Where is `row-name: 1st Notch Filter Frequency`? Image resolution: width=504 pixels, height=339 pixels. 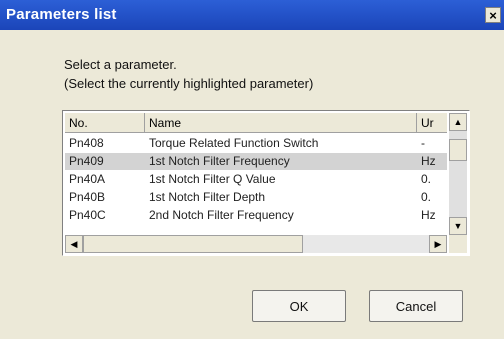
row-name: 1st Notch Filter Frequency is located at coordinates (219, 161).